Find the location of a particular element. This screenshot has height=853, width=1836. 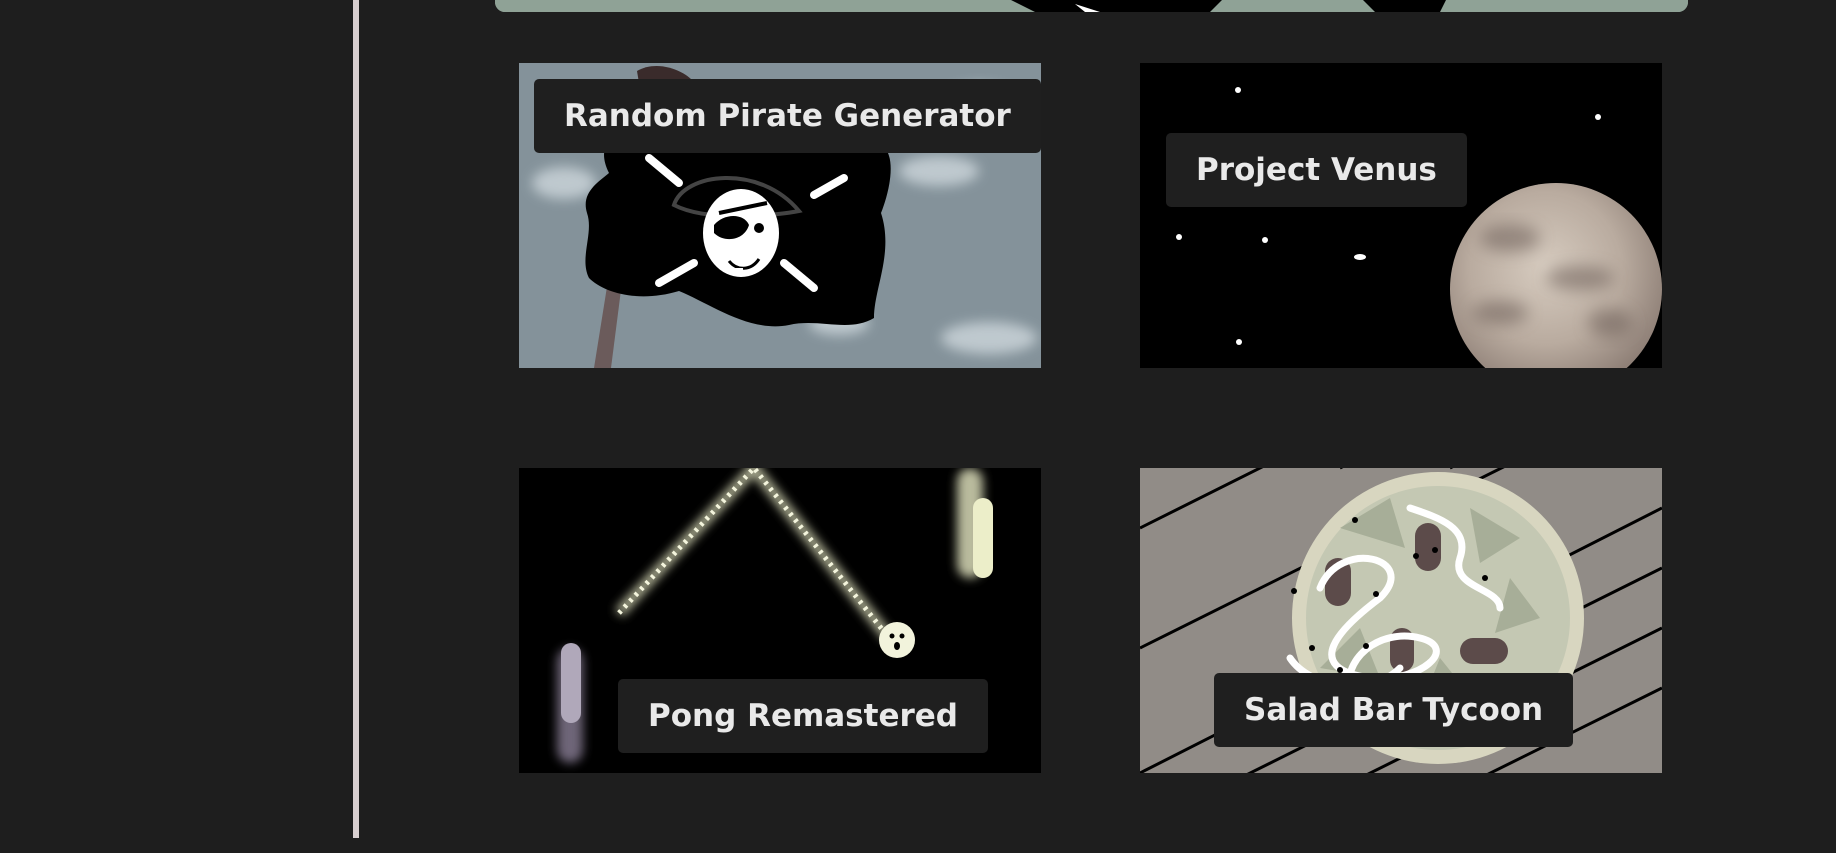

game-title: Project Venus is located at coordinates (1316, 170).